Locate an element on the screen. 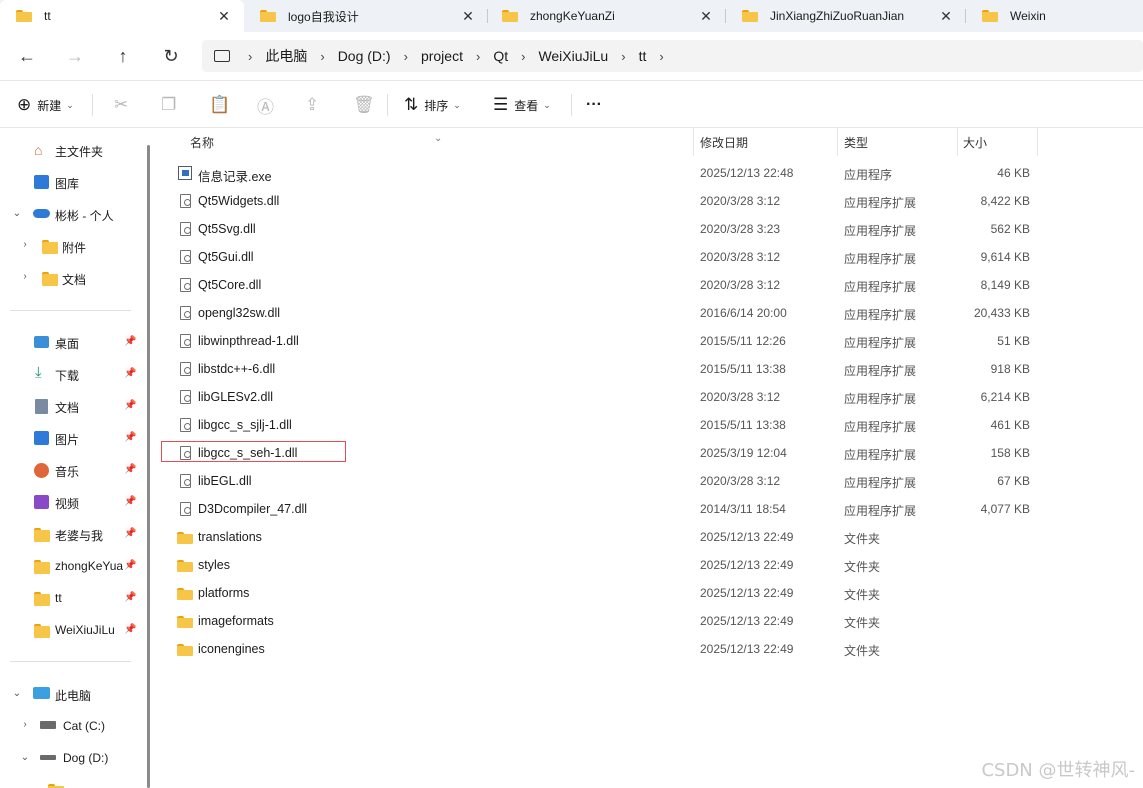  folder-row: styles 2025/12/13 22:49 文件夹 is located at coordinates (650, 565).